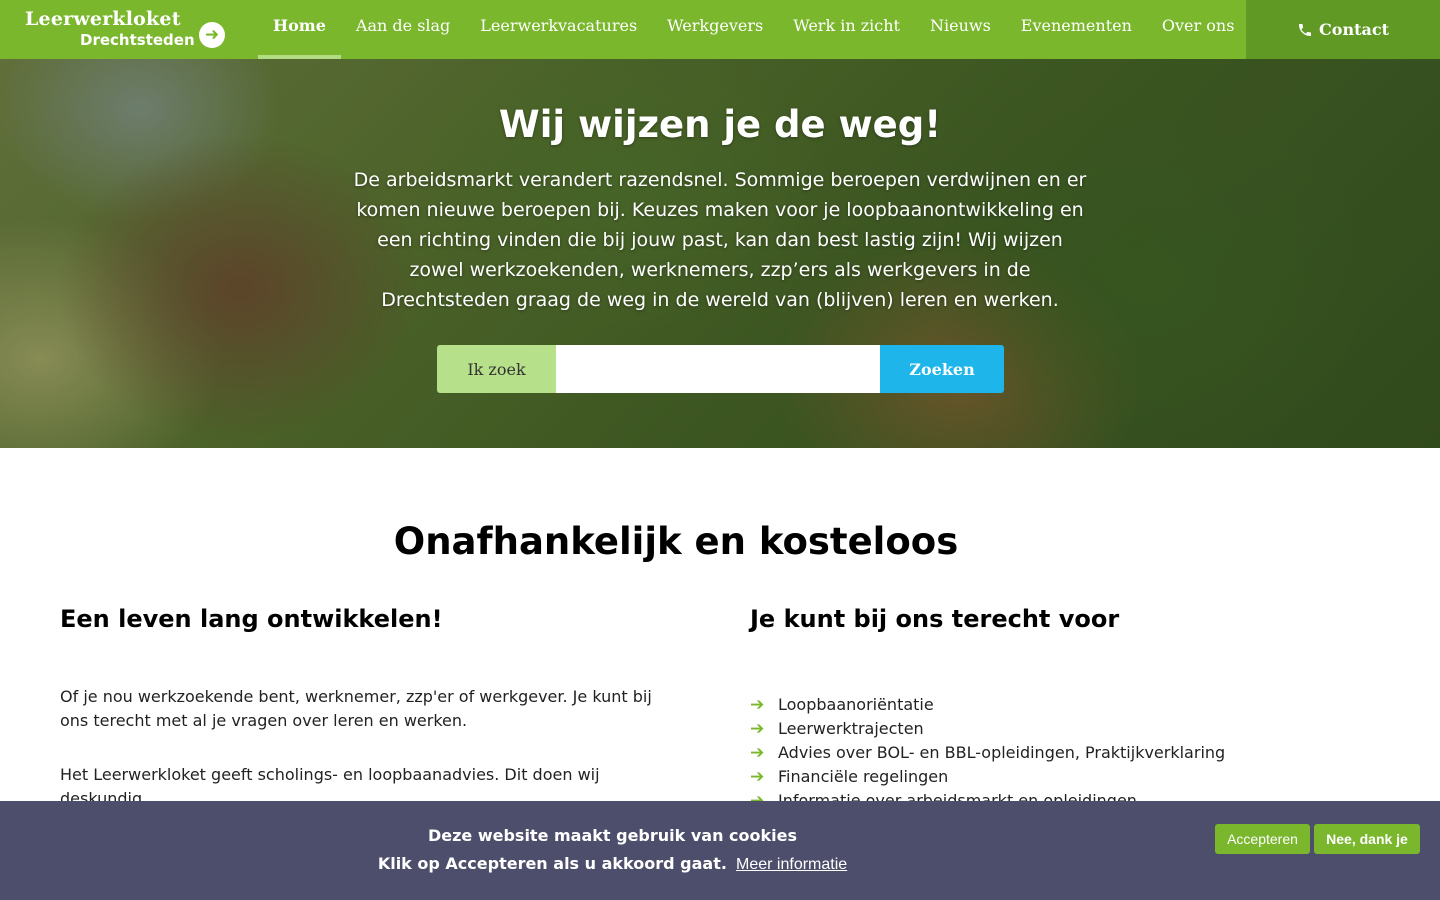 This screenshot has width=1440, height=900. Describe the element at coordinates (558, 29) in the screenshot. I see `nav-item-leerwerkvacatures: Leerwerkvacatures` at that location.